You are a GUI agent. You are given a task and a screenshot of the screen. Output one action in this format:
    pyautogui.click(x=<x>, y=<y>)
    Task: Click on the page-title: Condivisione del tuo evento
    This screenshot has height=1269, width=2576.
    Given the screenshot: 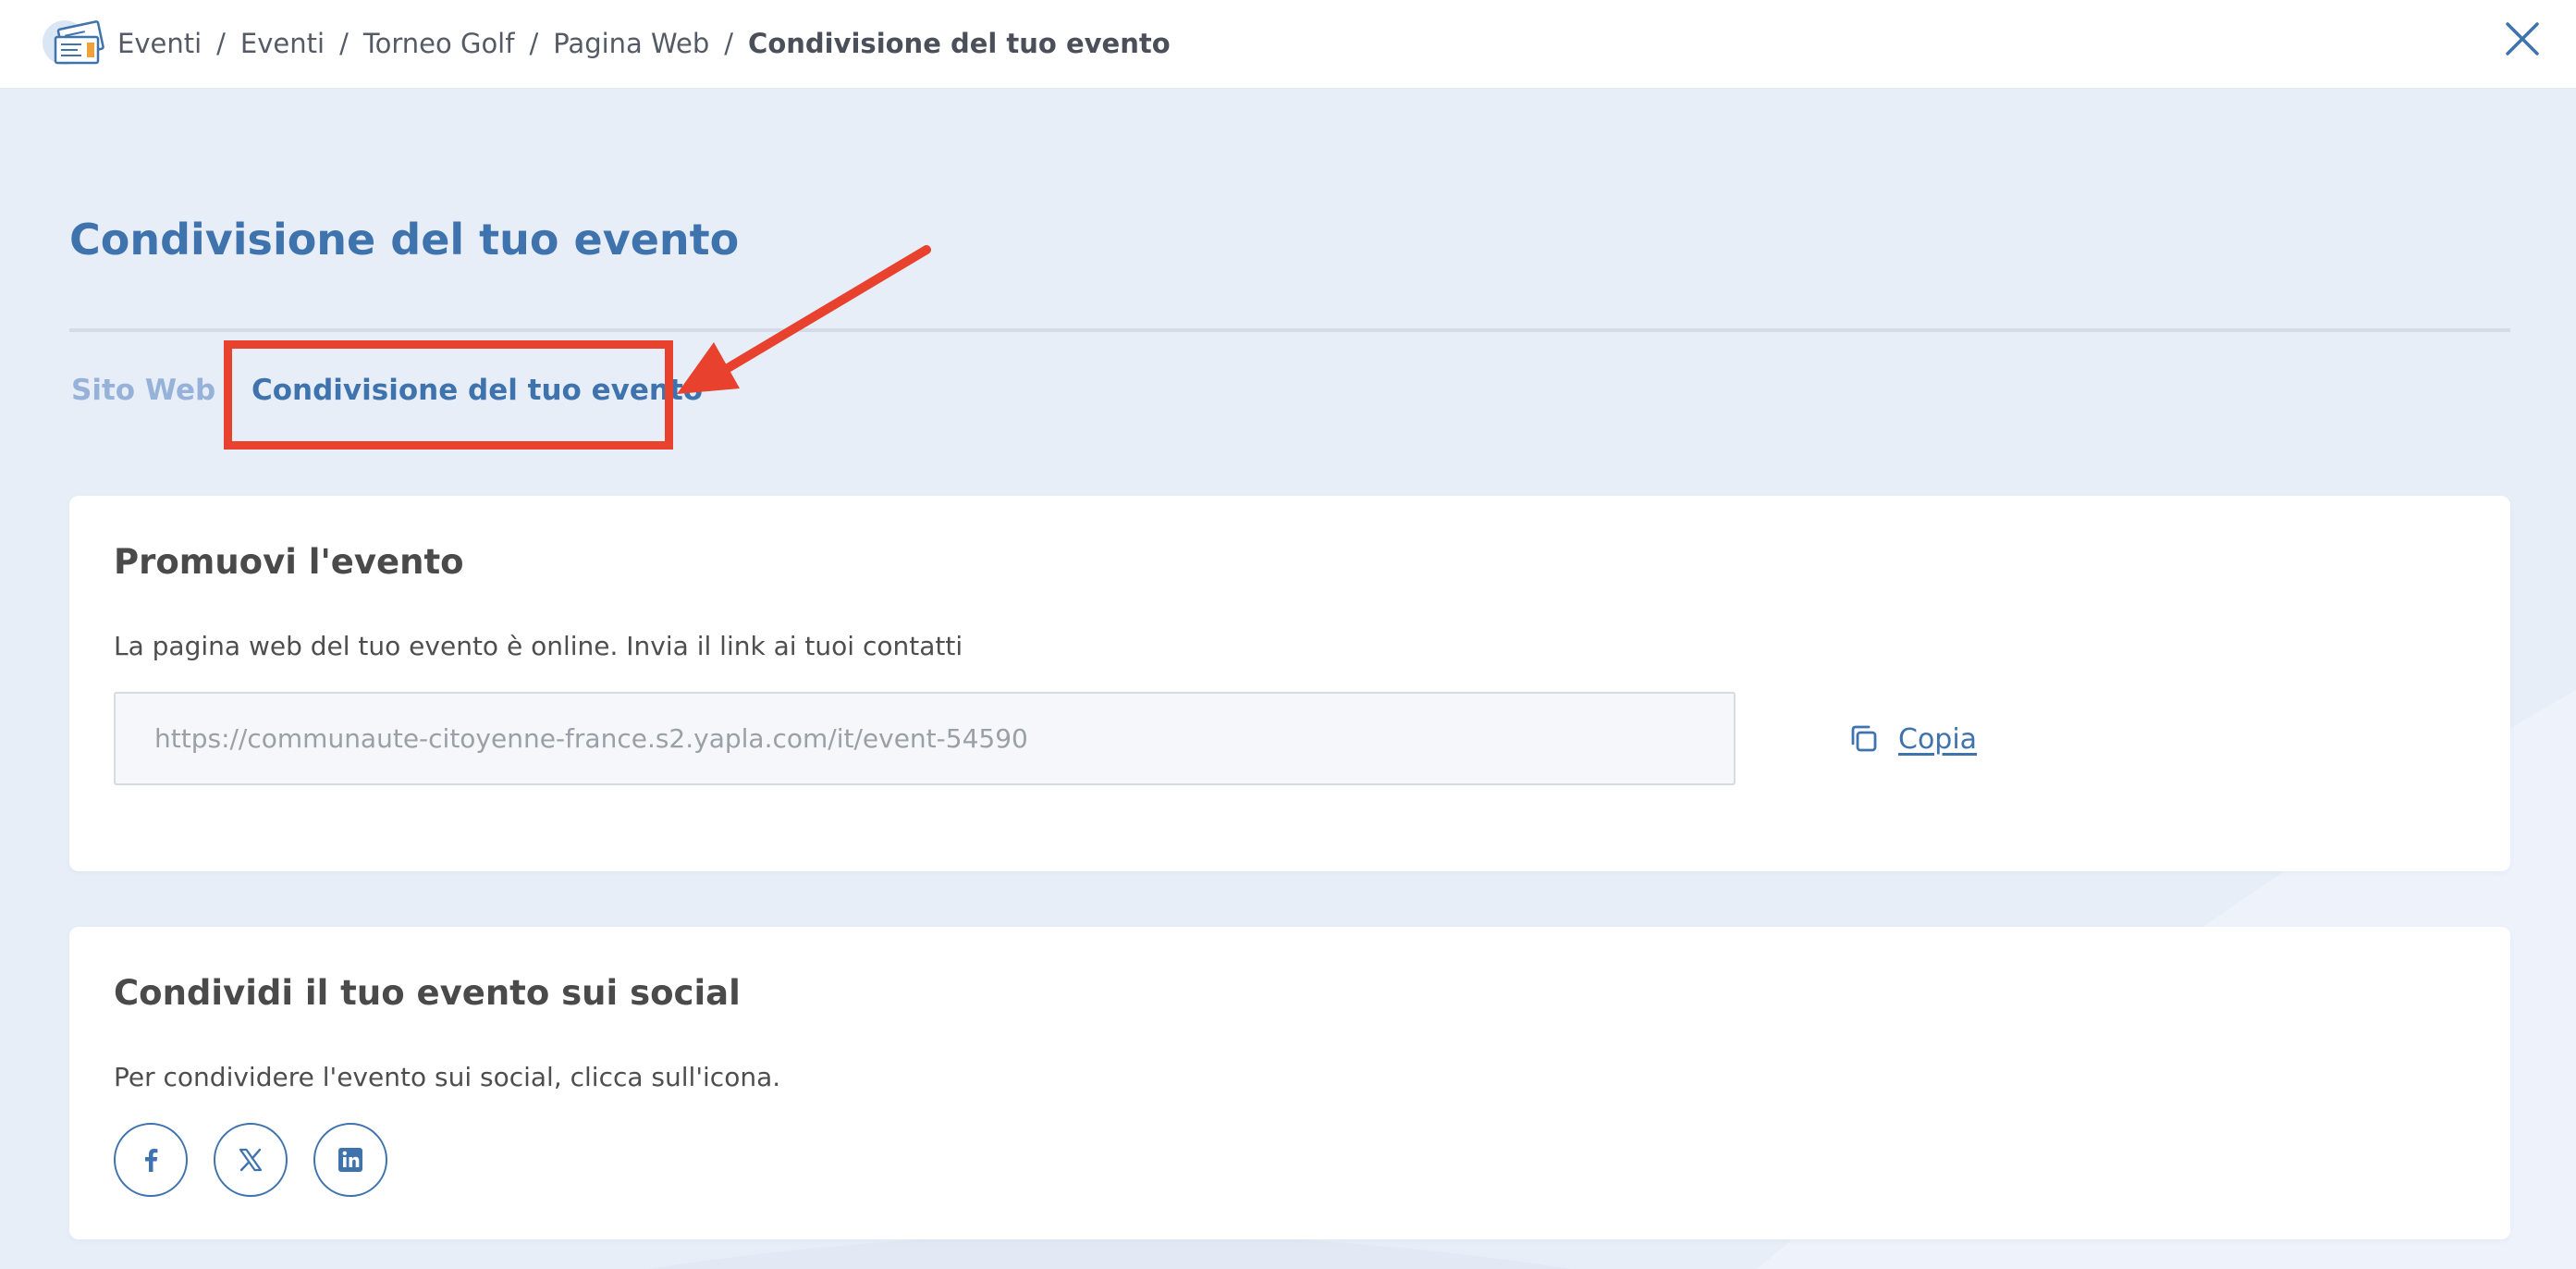 What is the action you would take?
    pyautogui.click(x=404, y=240)
    